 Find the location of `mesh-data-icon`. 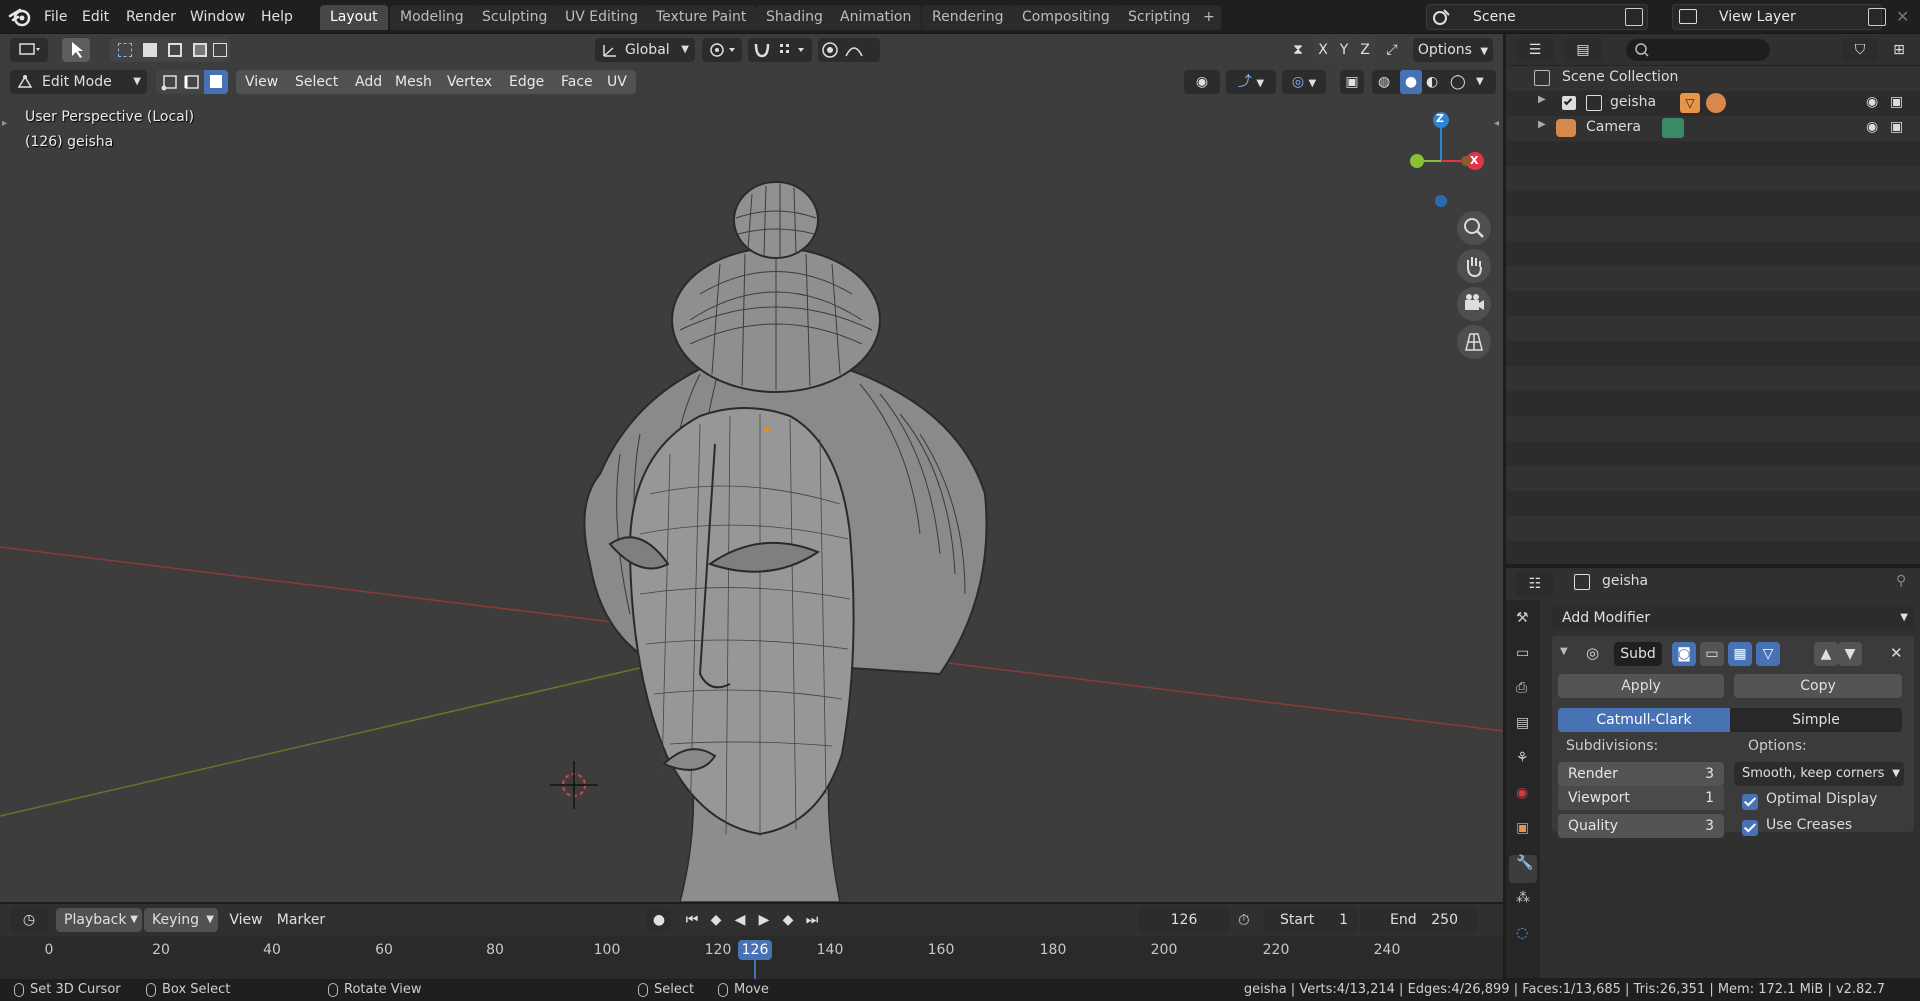

mesh-data-icon is located at coordinates (1716, 103).